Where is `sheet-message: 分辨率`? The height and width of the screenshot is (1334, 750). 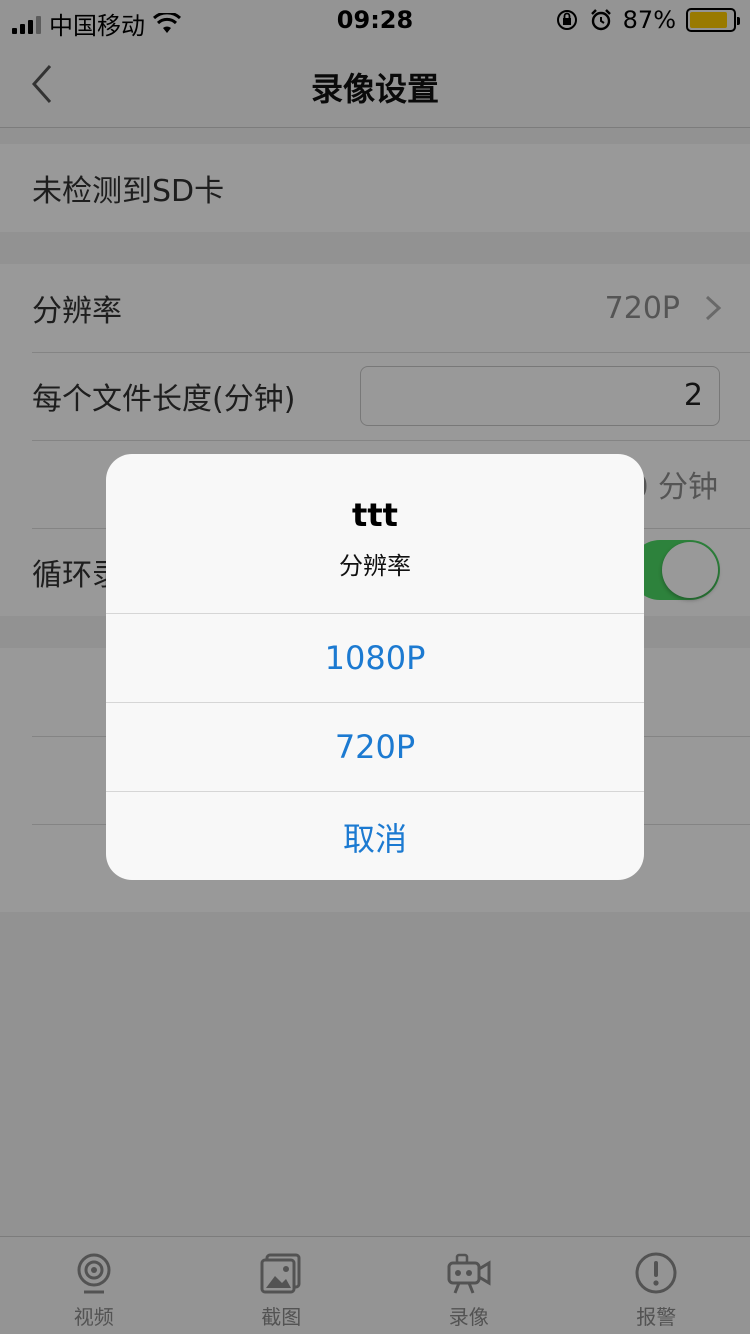
sheet-message: 分辨率 is located at coordinates (375, 566).